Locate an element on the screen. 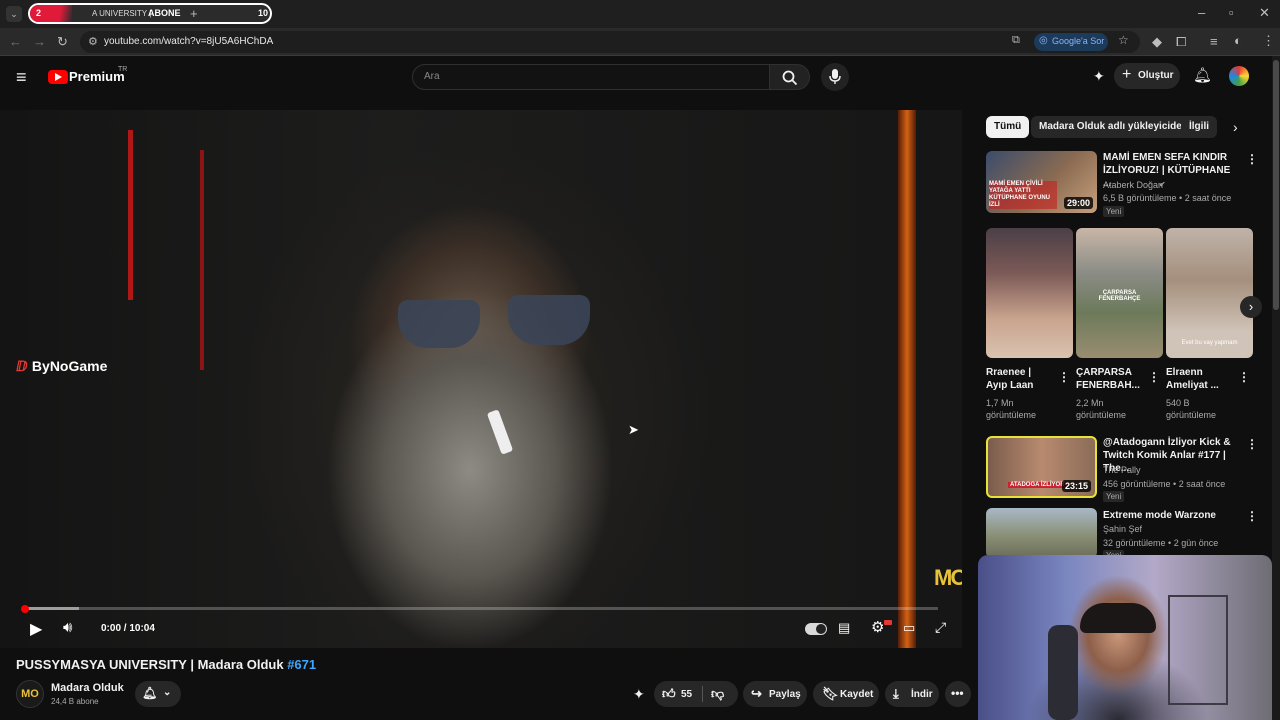 The image size is (1280, 720). profile-avatar-icon: ◐ is located at coordinates (1238, 41).